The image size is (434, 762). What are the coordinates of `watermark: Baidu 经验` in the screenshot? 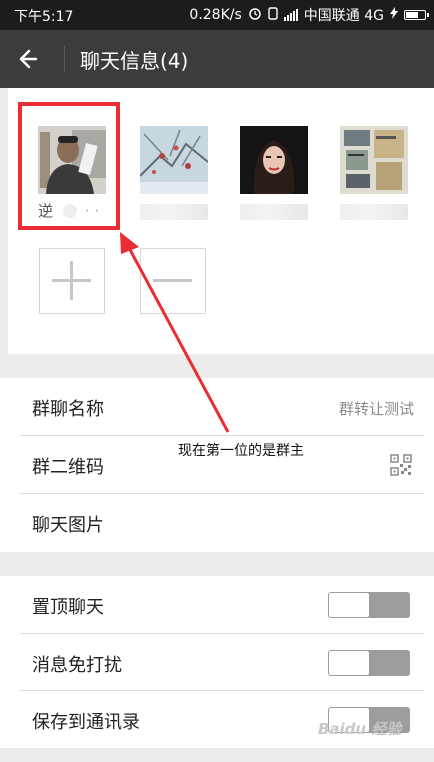 It's located at (360, 729).